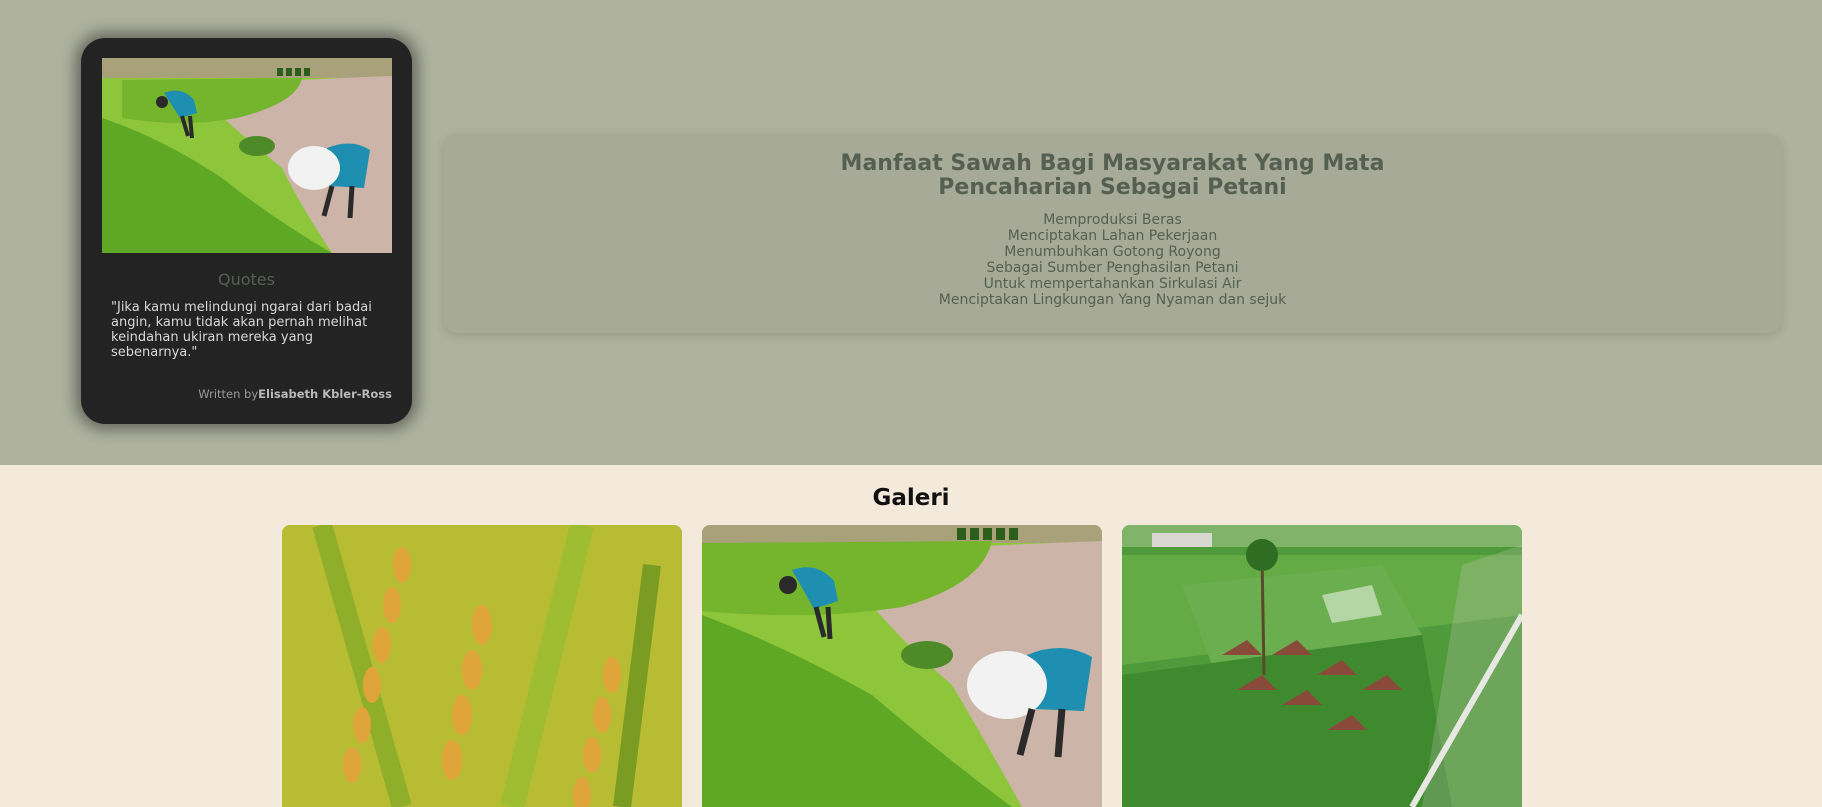 Image resolution: width=1822 pixels, height=807 pixels. What do you see at coordinates (228, 394) in the screenshot?
I see `written-by-label: Written by` at bounding box center [228, 394].